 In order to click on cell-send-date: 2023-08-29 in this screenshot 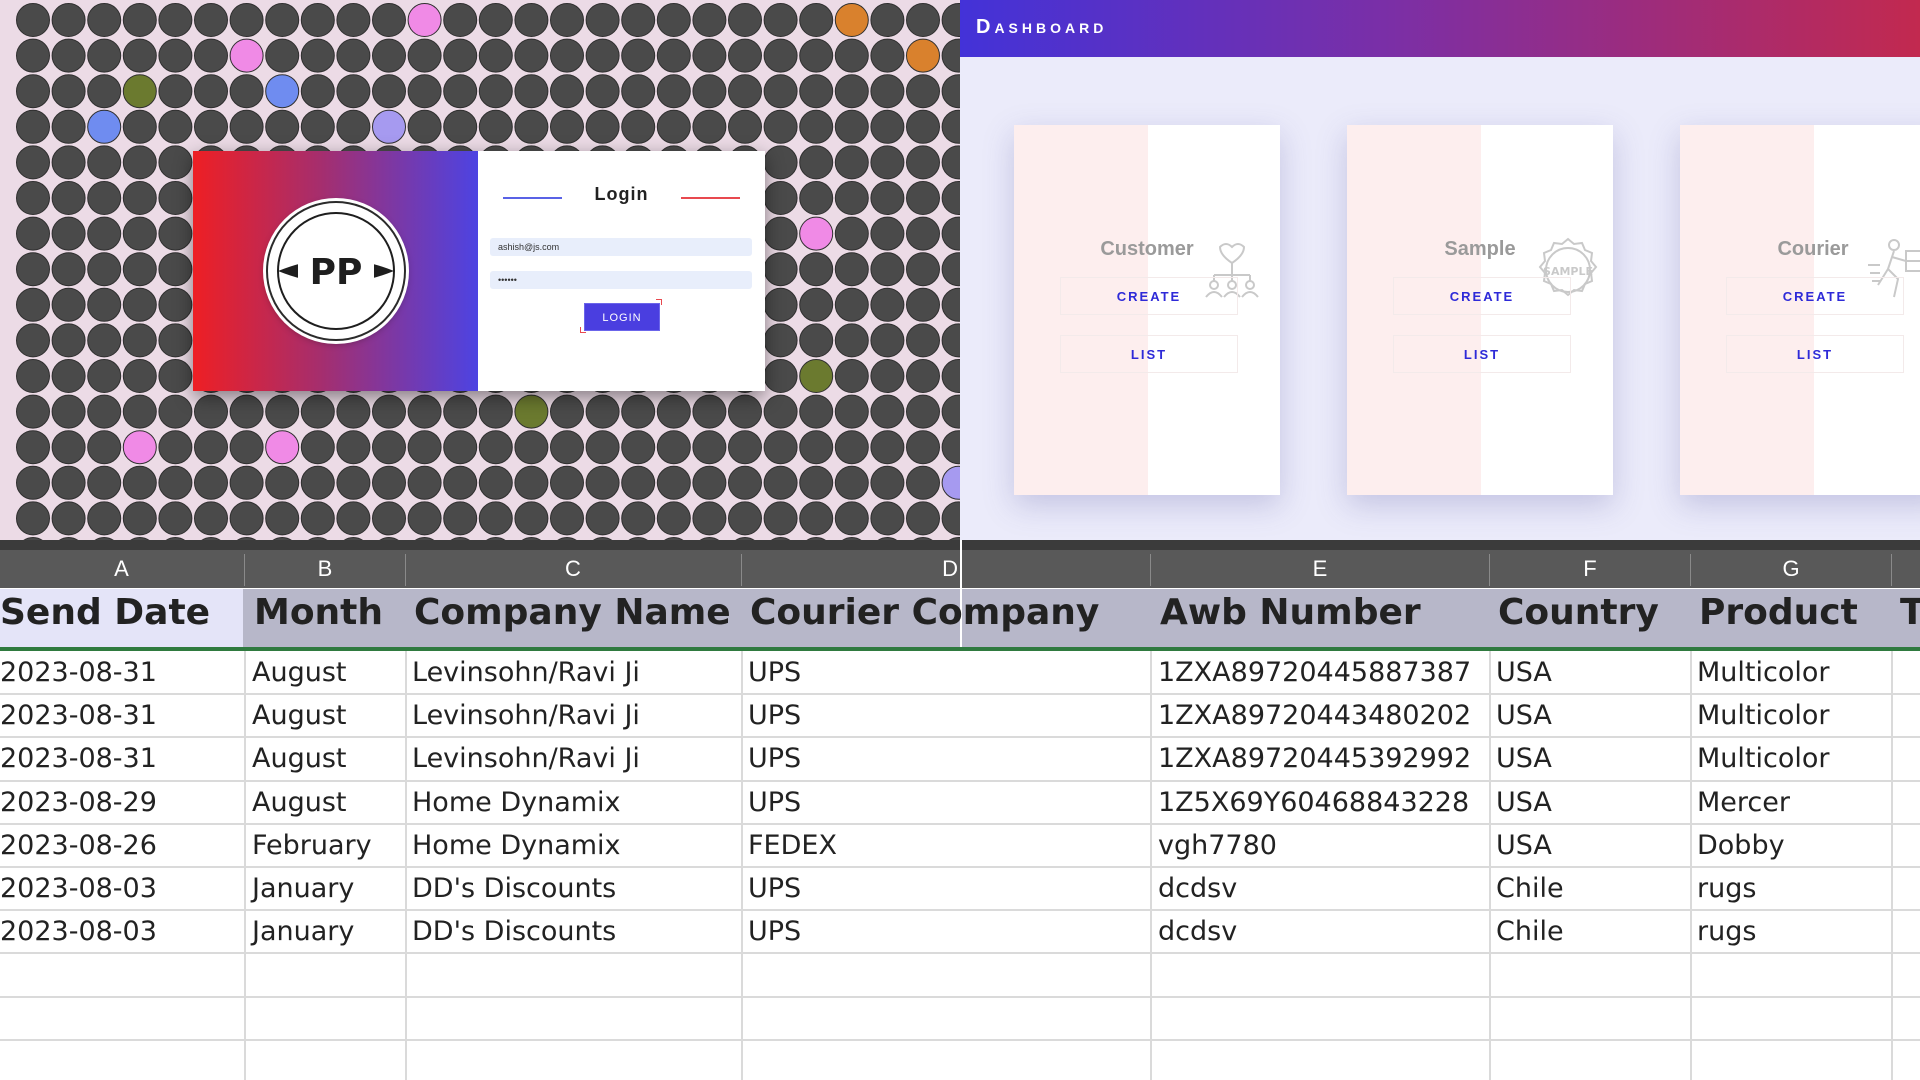, I will do `click(78, 802)`.